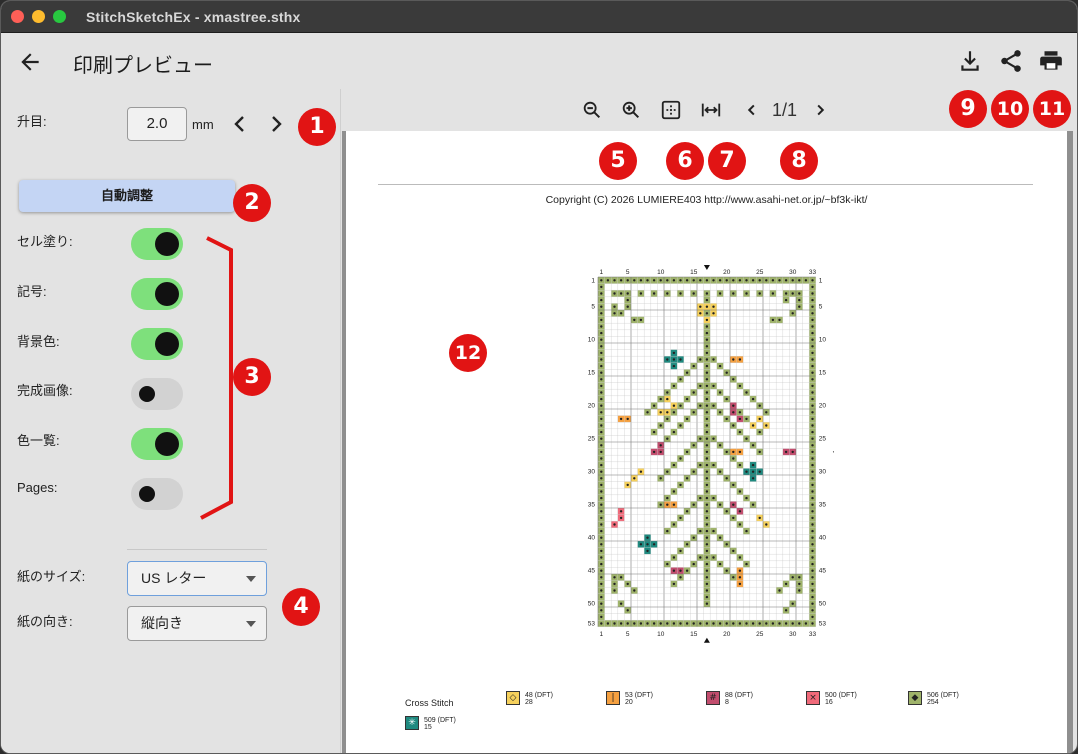  I want to click on legend-entry: 506 (DFT) 254, so click(943, 699).